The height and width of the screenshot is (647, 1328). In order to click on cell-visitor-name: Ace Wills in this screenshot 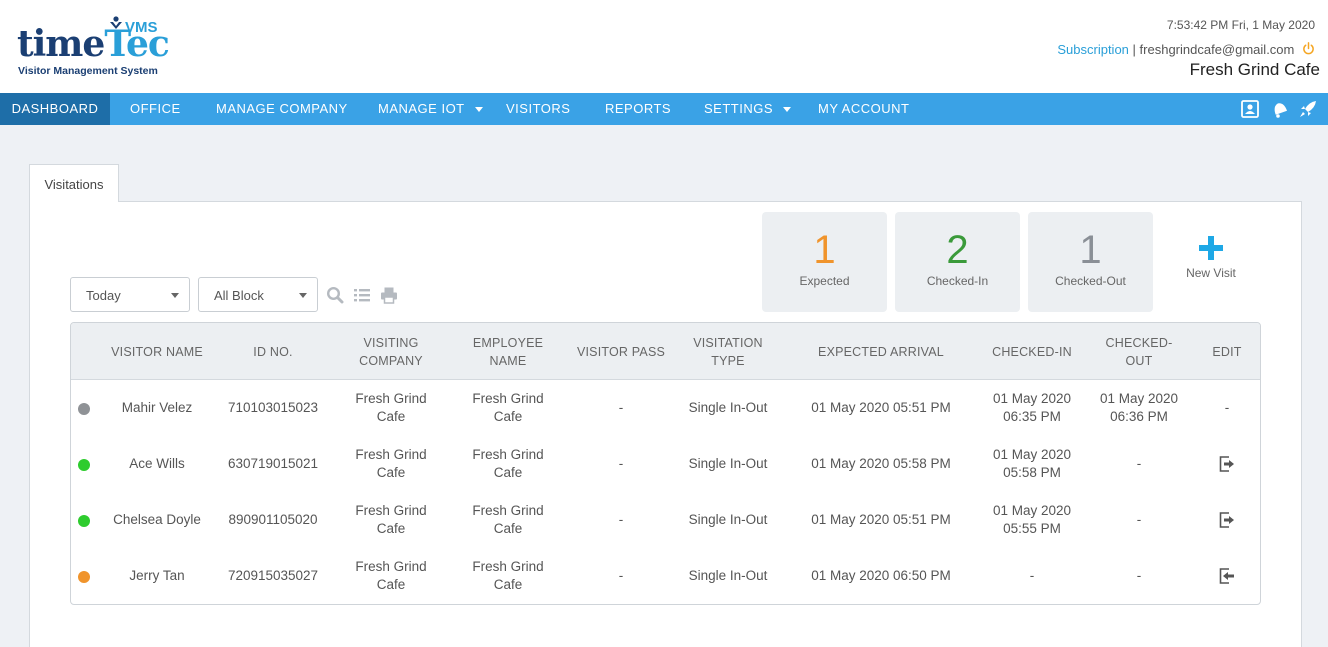, I will do `click(157, 463)`.